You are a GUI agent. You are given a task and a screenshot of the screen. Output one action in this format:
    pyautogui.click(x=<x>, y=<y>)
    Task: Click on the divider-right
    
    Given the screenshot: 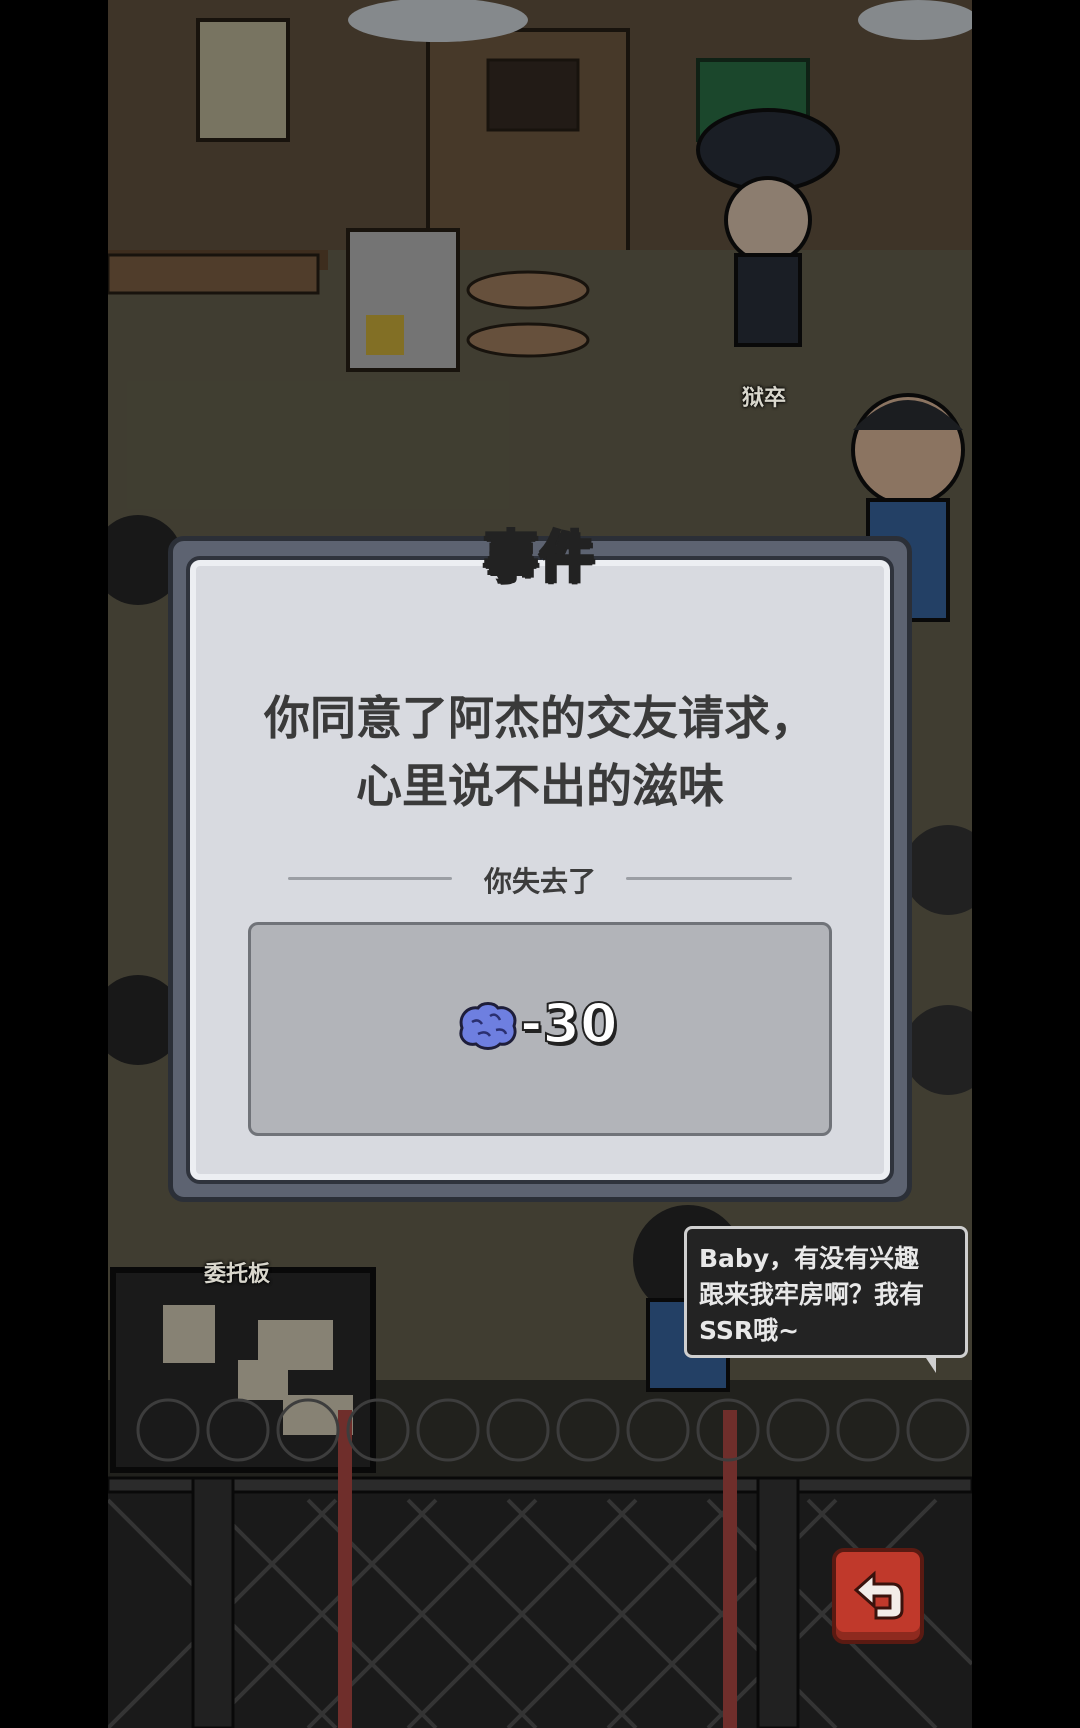 What is the action you would take?
    pyautogui.click(x=709, y=878)
    